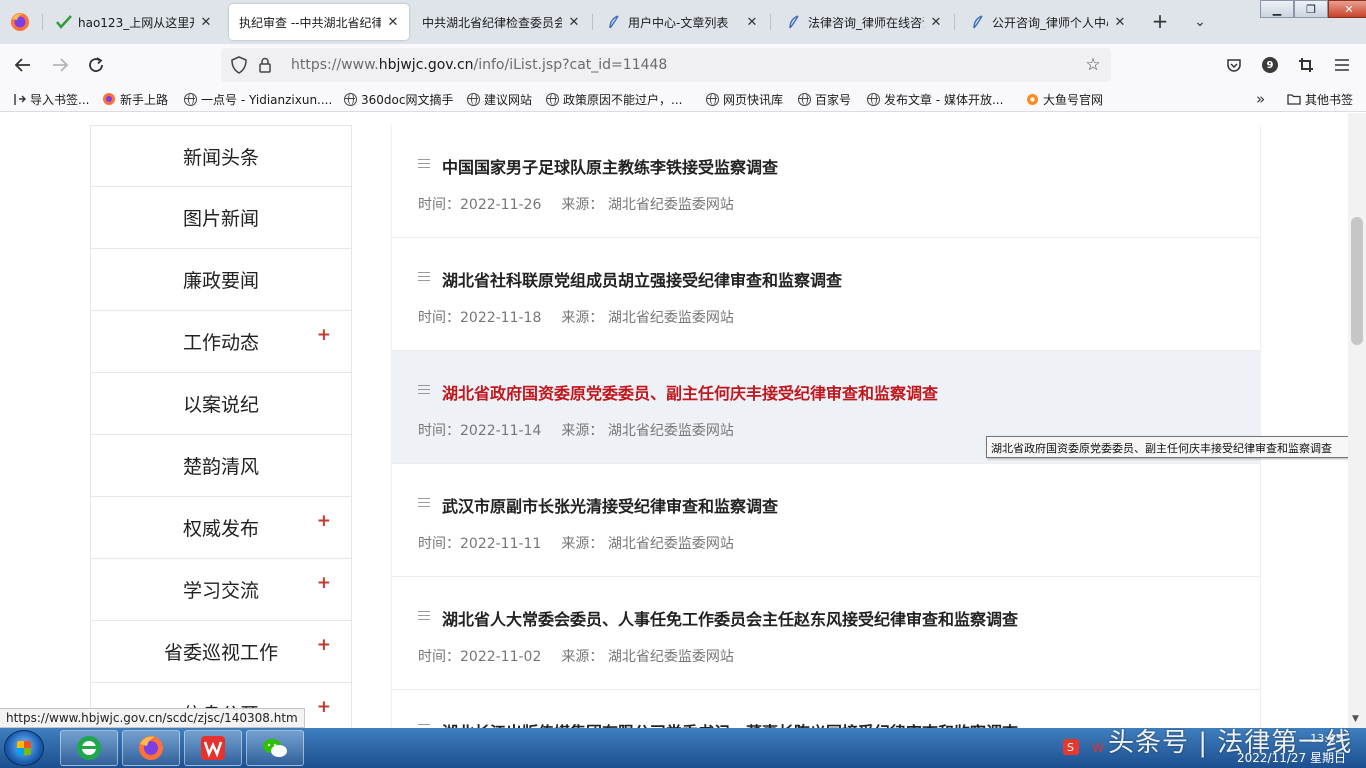  Describe the element at coordinates (1342, 65) in the screenshot. I see `hamburger-menu-icon` at that location.